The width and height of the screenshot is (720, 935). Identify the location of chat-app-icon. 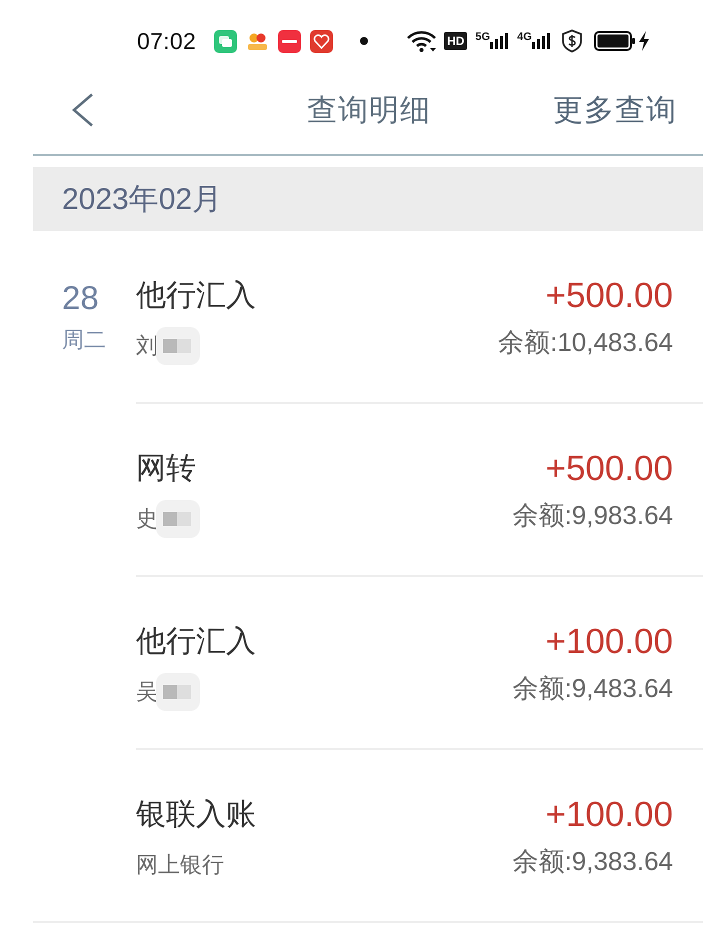
(226, 41).